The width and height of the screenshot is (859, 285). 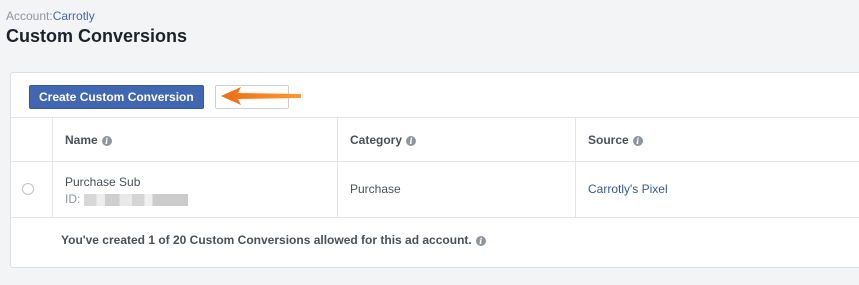 What do you see at coordinates (29, 16) in the screenshot?
I see `account-label: Account:` at bounding box center [29, 16].